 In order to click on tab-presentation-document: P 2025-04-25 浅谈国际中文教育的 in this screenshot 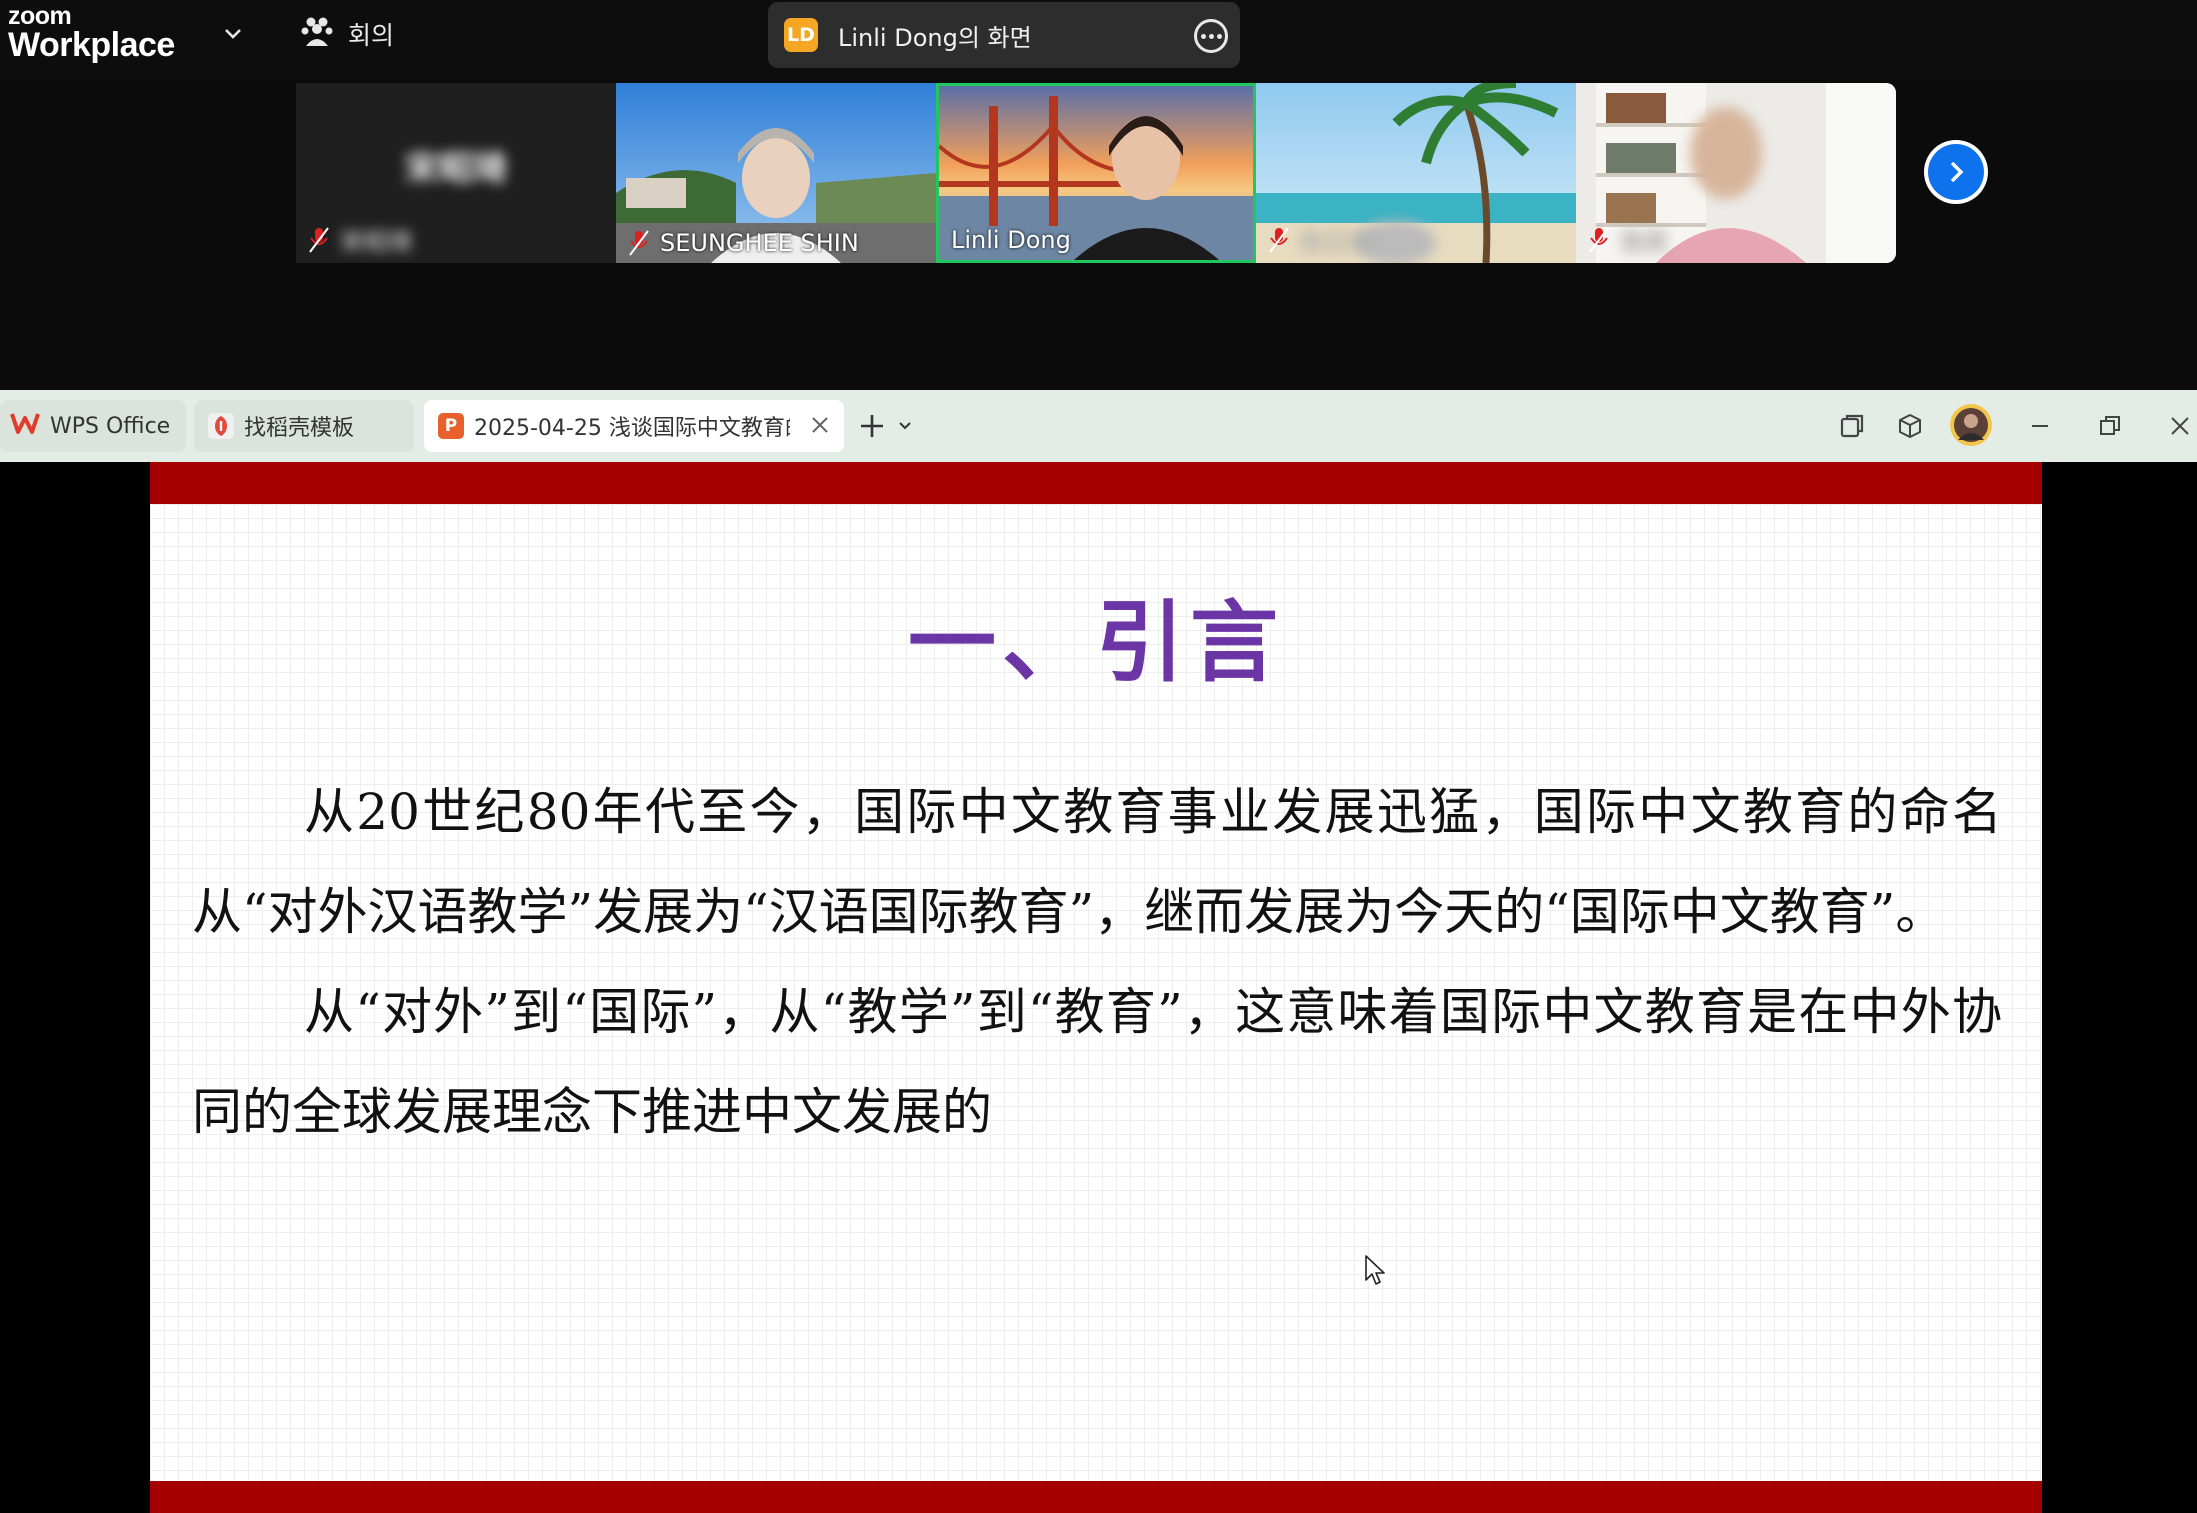, I will do `click(634, 426)`.